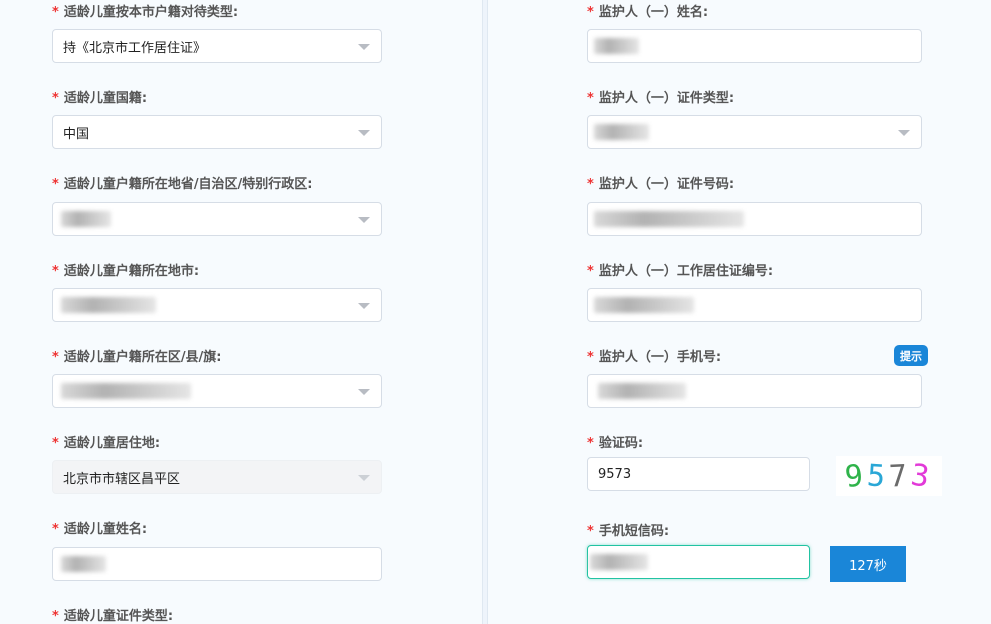 This screenshot has height=624, width=991. What do you see at coordinates (615, 474) in the screenshot?
I see `captcha-input-value: 9573` at bounding box center [615, 474].